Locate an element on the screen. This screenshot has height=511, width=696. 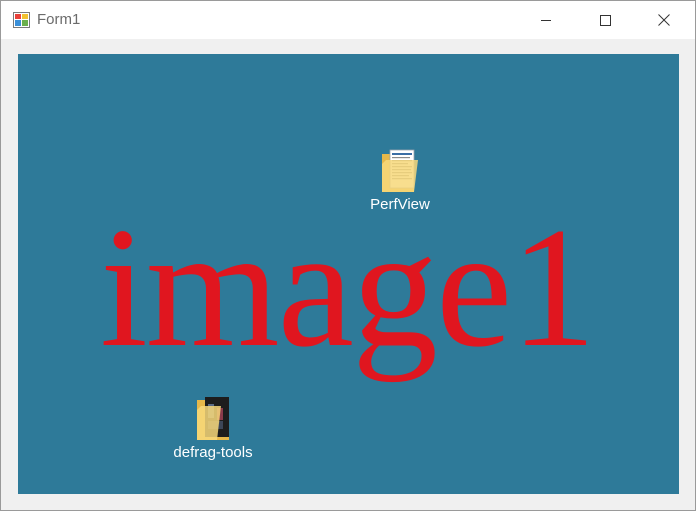
close-icon is located at coordinates (664, 20).